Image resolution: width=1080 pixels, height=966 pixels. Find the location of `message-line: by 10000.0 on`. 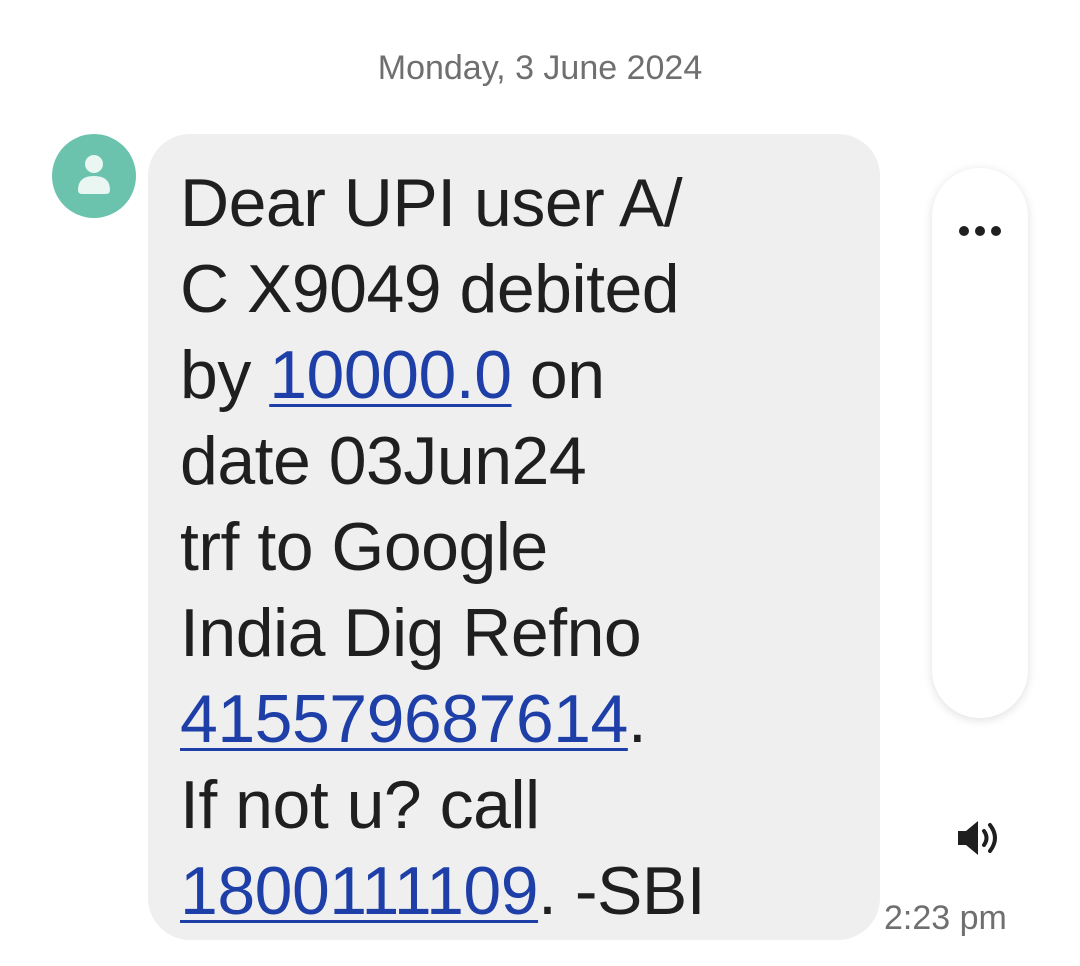

message-line: by 10000.0 on is located at coordinates (525, 375).